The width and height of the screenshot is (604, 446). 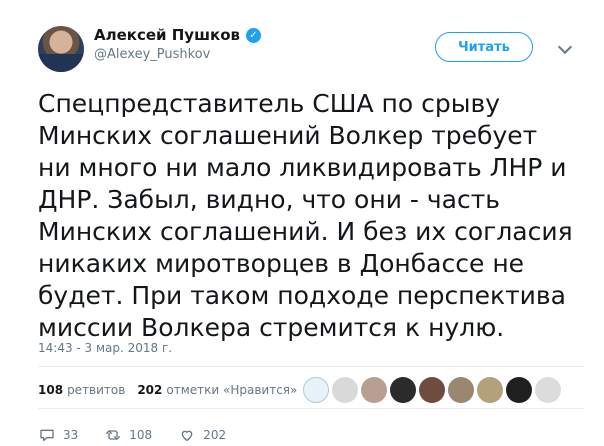 I want to click on engagement-stats: 108 ретвитов 202 отметки «Нравится», so click(x=176, y=390).